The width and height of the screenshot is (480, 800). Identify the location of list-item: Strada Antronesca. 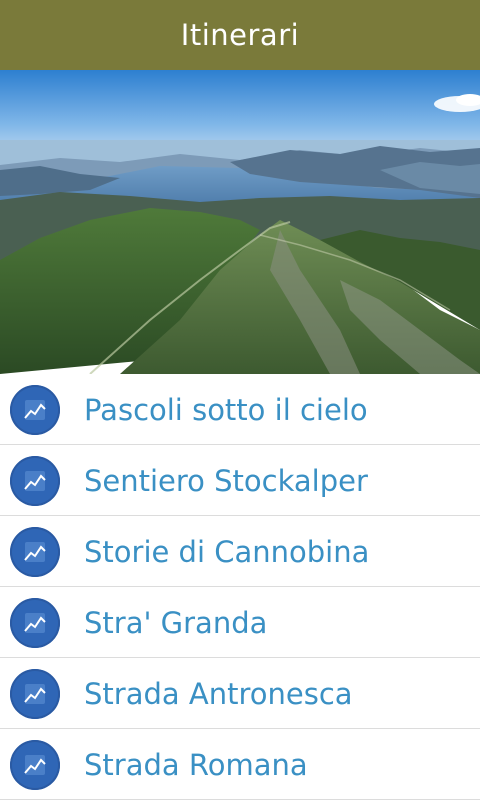
(240, 693).